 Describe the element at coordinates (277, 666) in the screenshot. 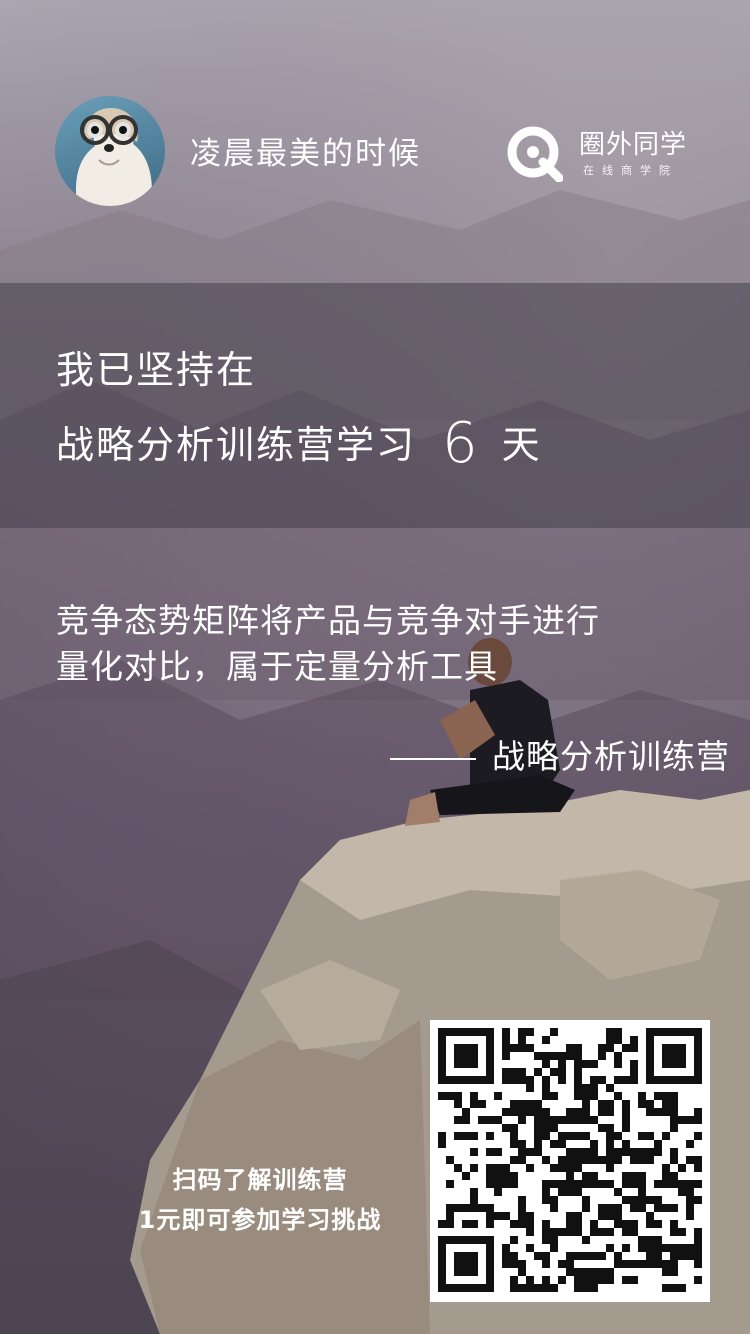

I see `quote-line: 量化对比，属于定量分析工具` at that location.